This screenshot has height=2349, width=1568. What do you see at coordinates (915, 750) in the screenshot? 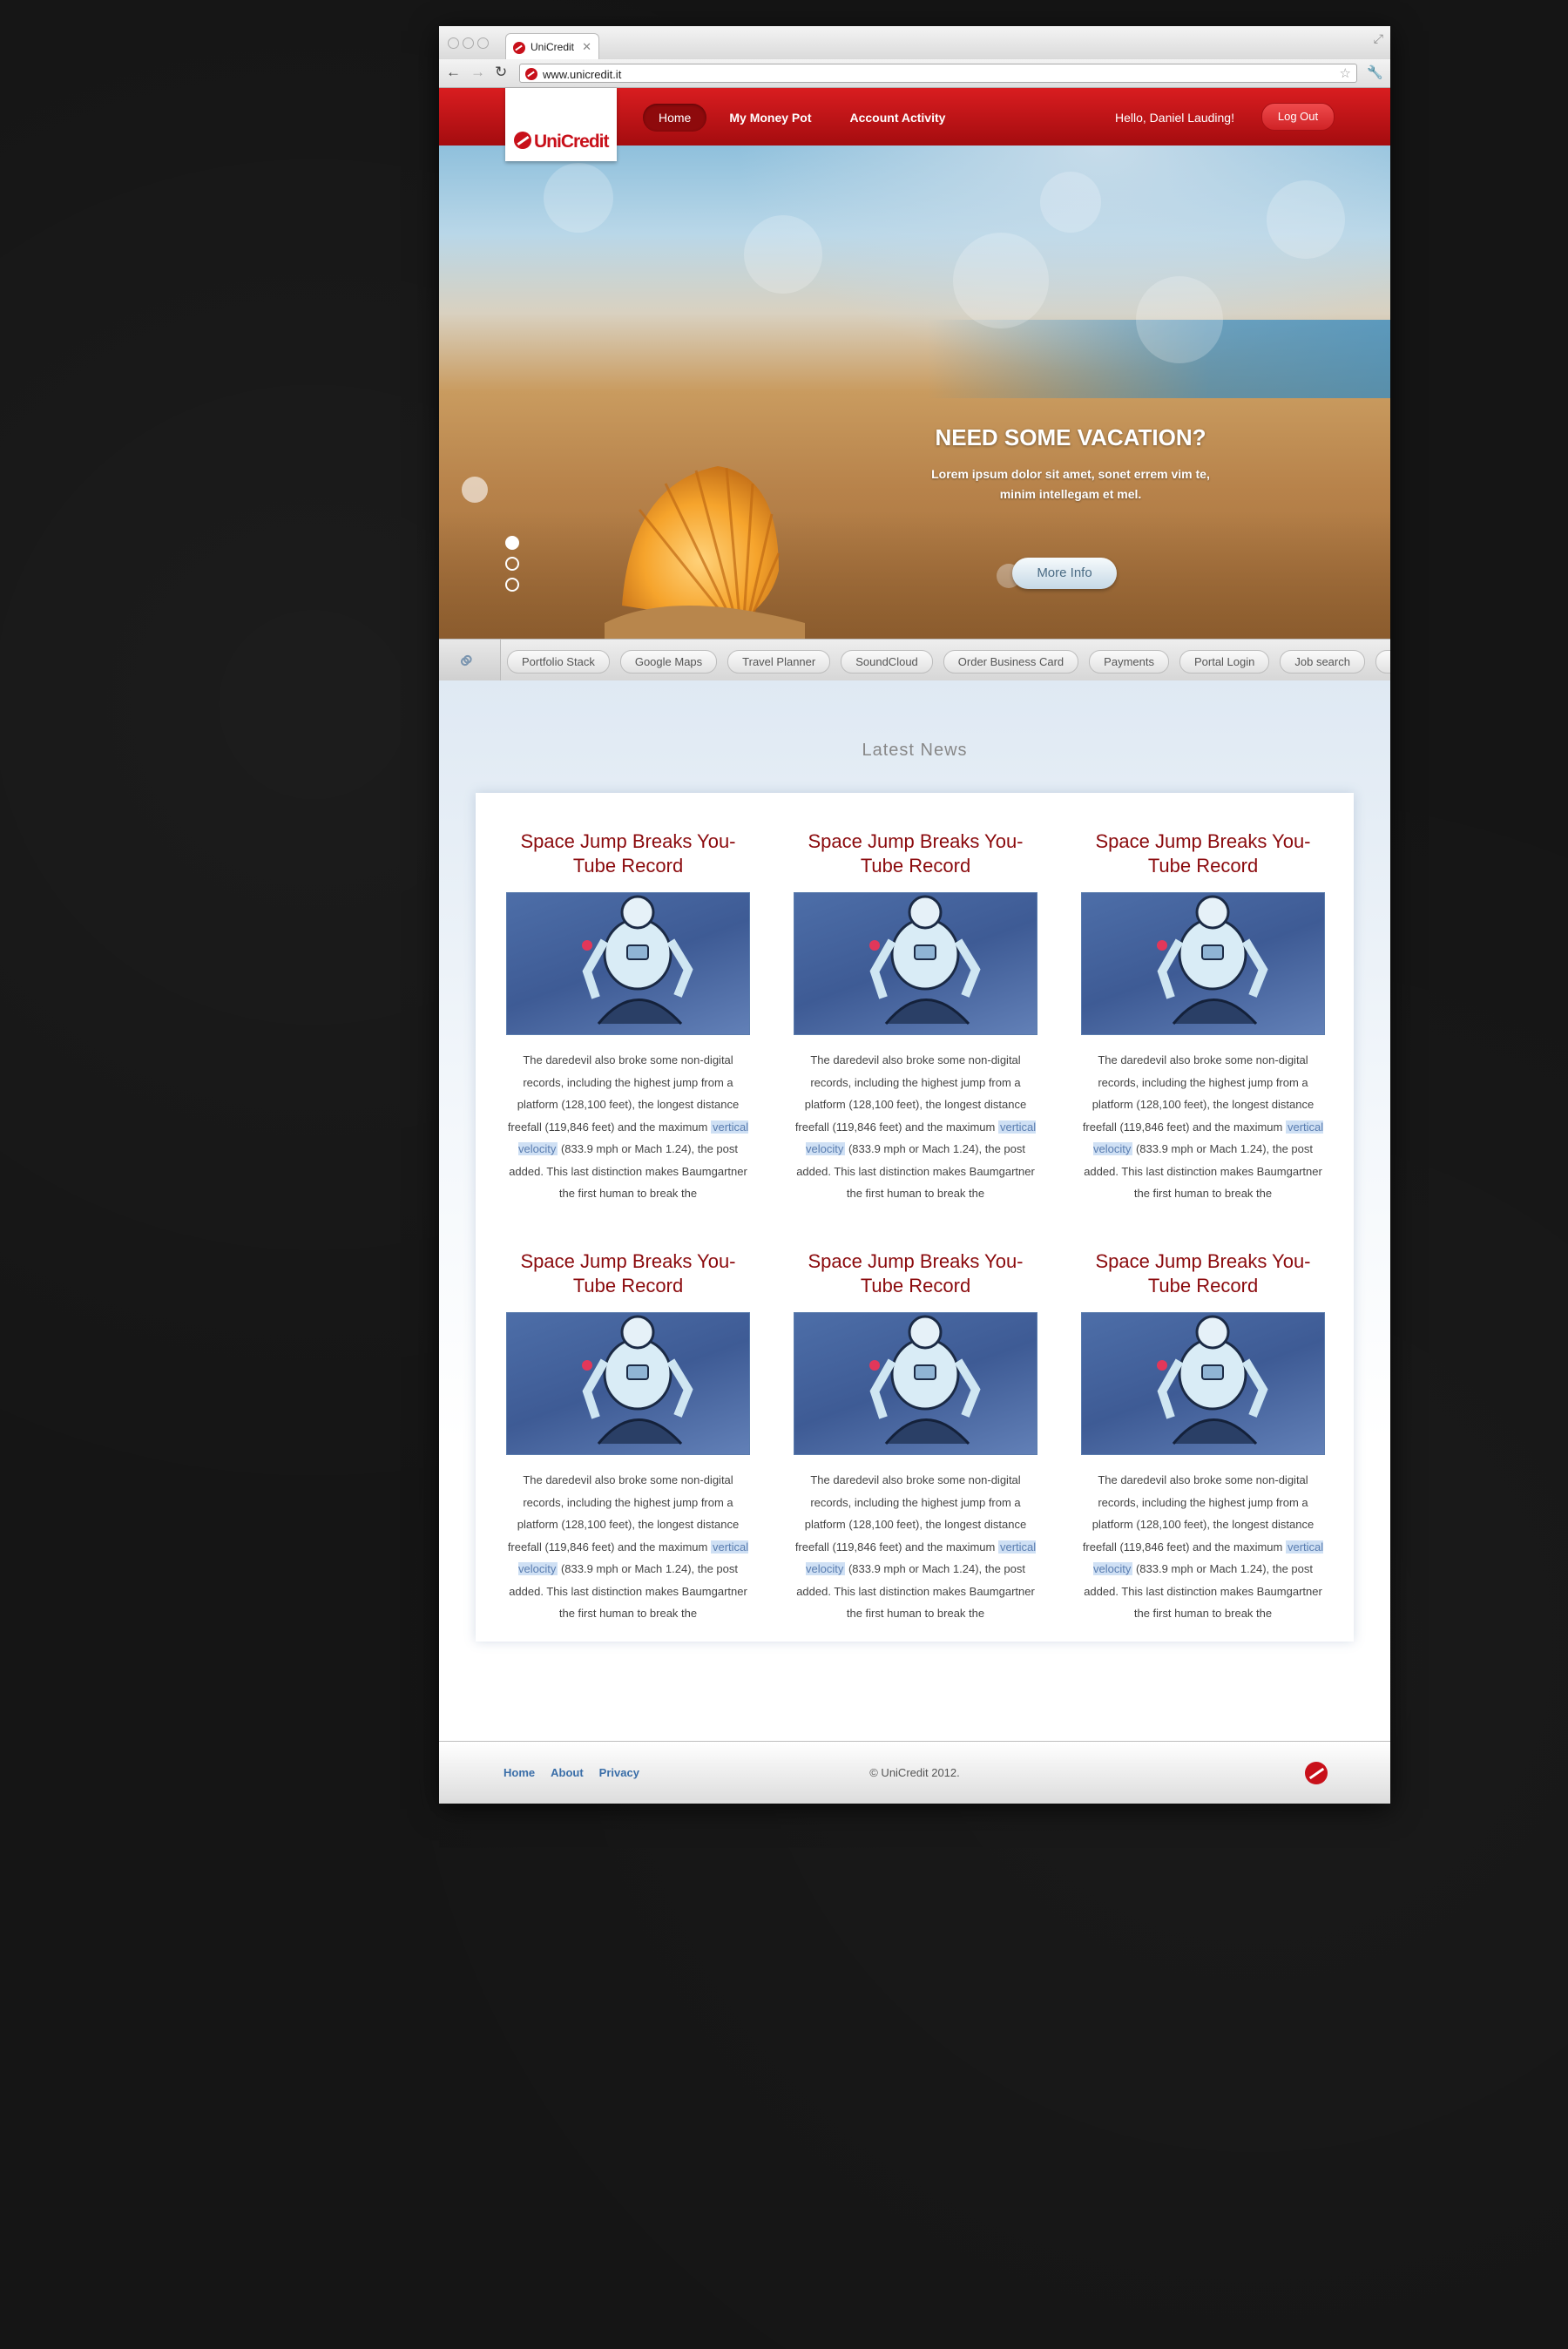
I see `latest-news-title: Latest News` at bounding box center [915, 750].